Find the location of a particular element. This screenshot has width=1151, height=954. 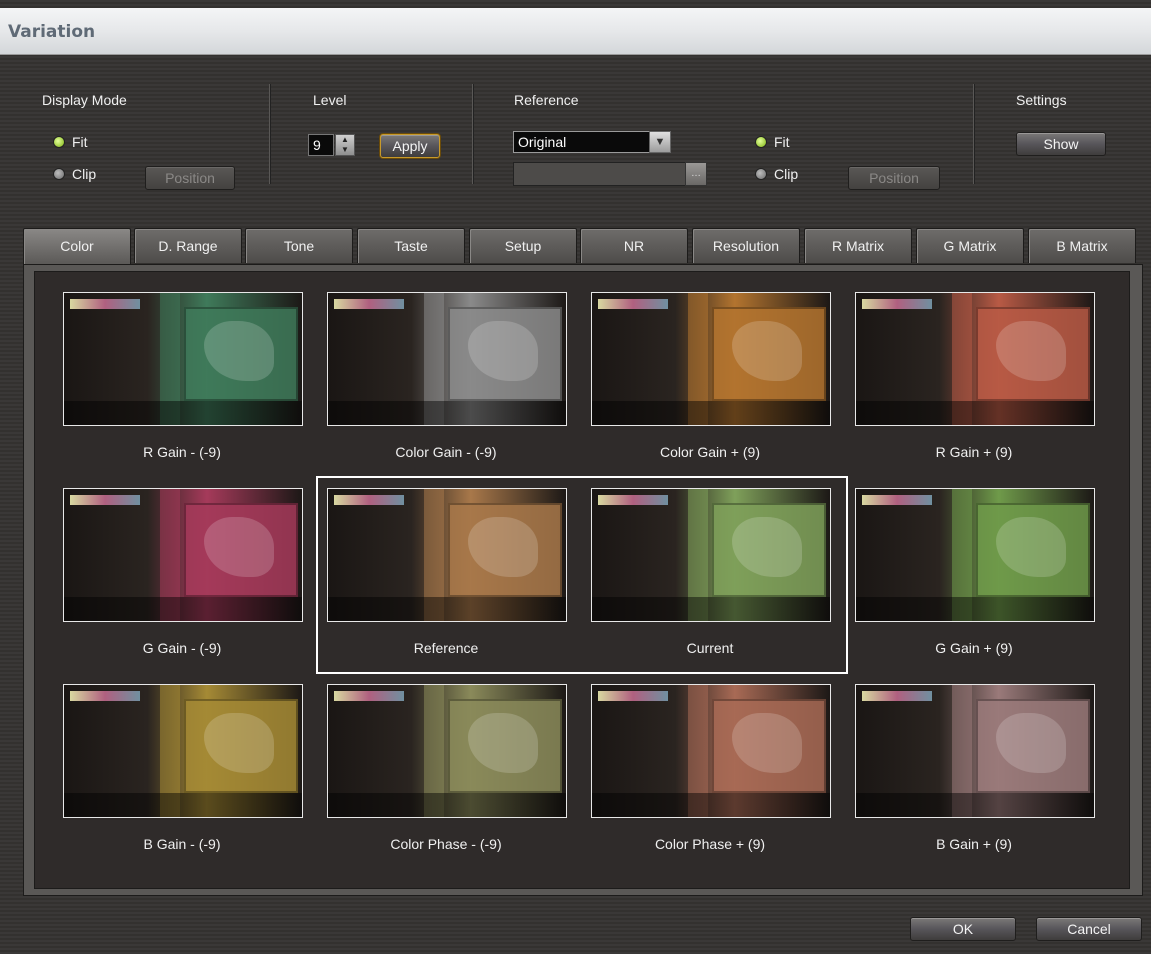

stepper-down-icon: ▼ is located at coordinates (345, 150).